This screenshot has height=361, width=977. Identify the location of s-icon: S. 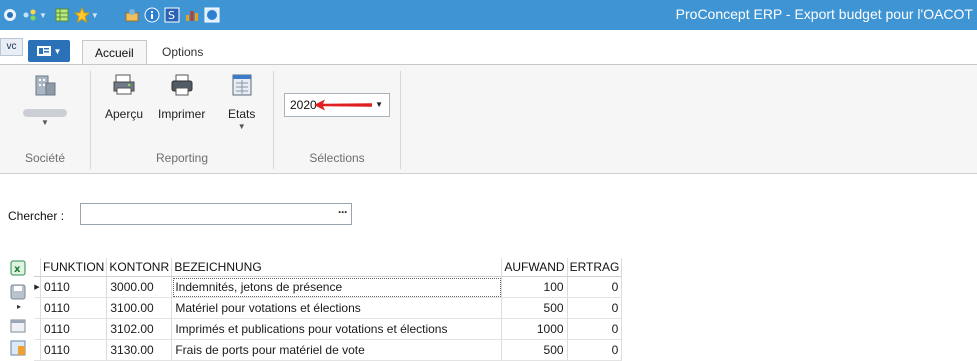
(172, 15).